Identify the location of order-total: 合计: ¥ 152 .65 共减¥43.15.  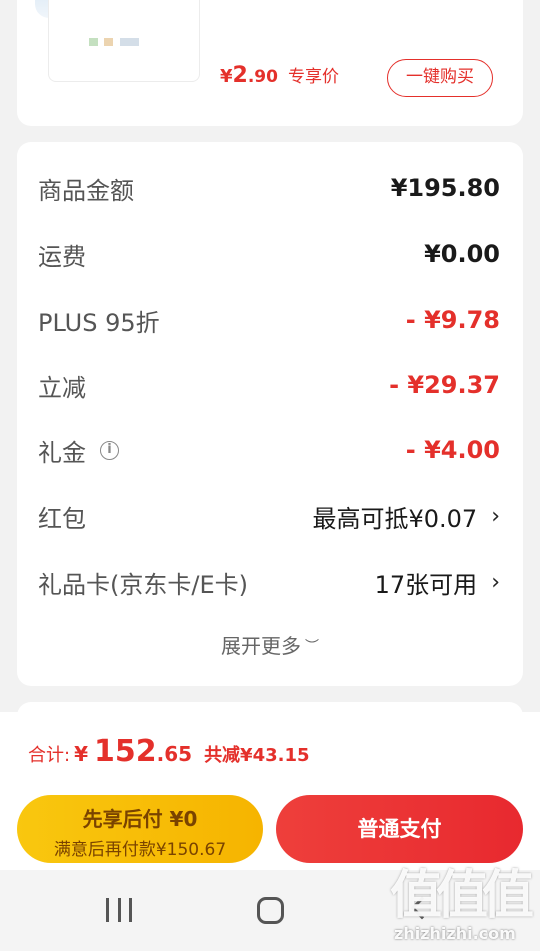
(169, 751).